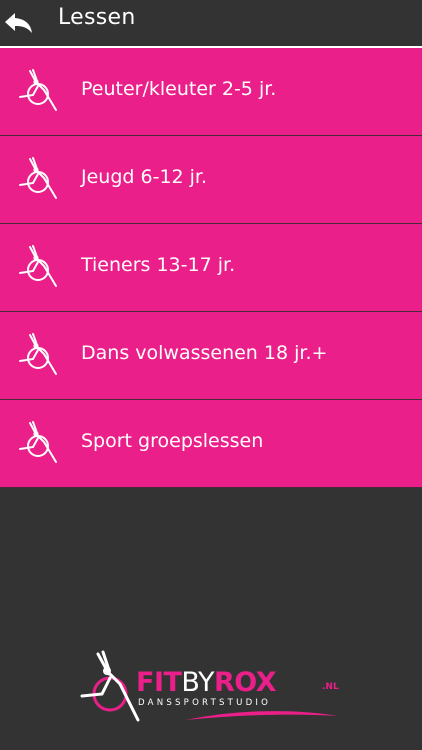  What do you see at coordinates (159, 682) in the screenshot?
I see `brand-fit: FIT` at bounding box center [159, 682].